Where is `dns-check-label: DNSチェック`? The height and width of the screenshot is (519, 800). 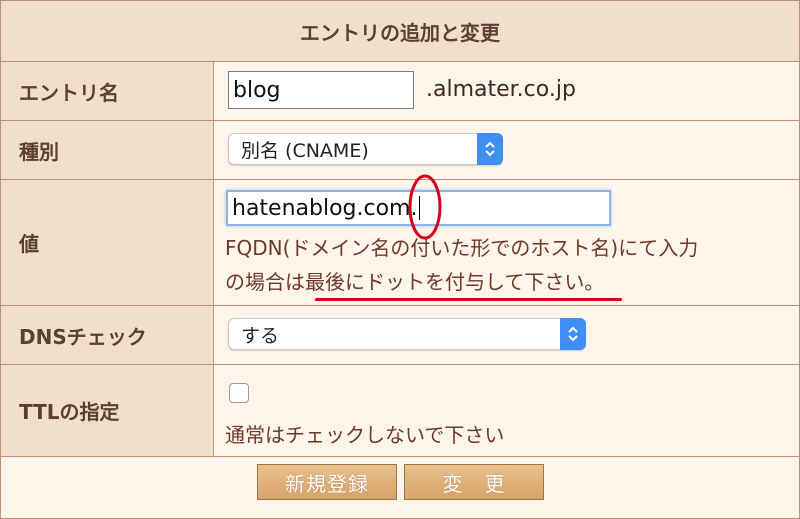 dns-check-label: DNSチェック is located at coordinates (107, 335).